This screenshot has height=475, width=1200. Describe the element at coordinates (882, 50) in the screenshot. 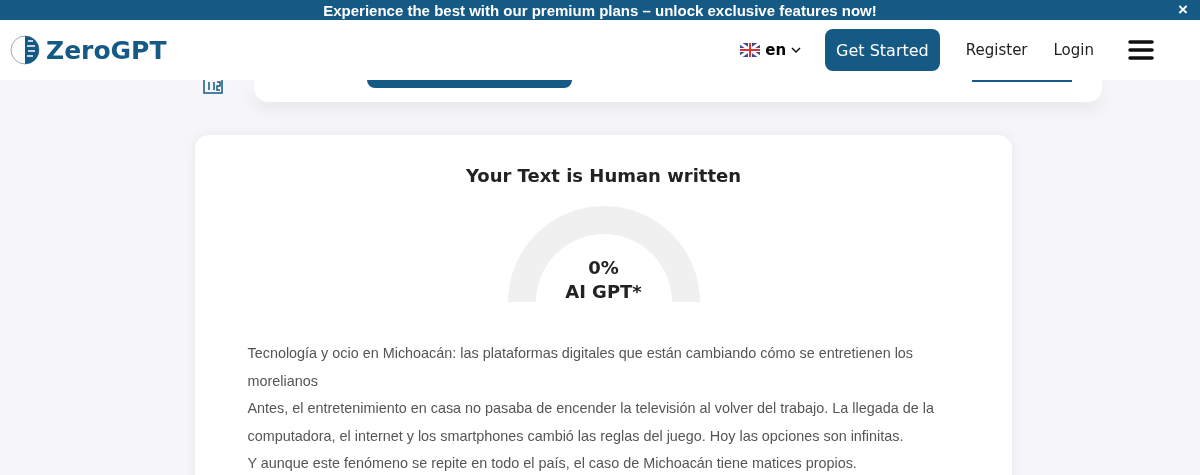

I see `get-started-button: Get Started` at that location.